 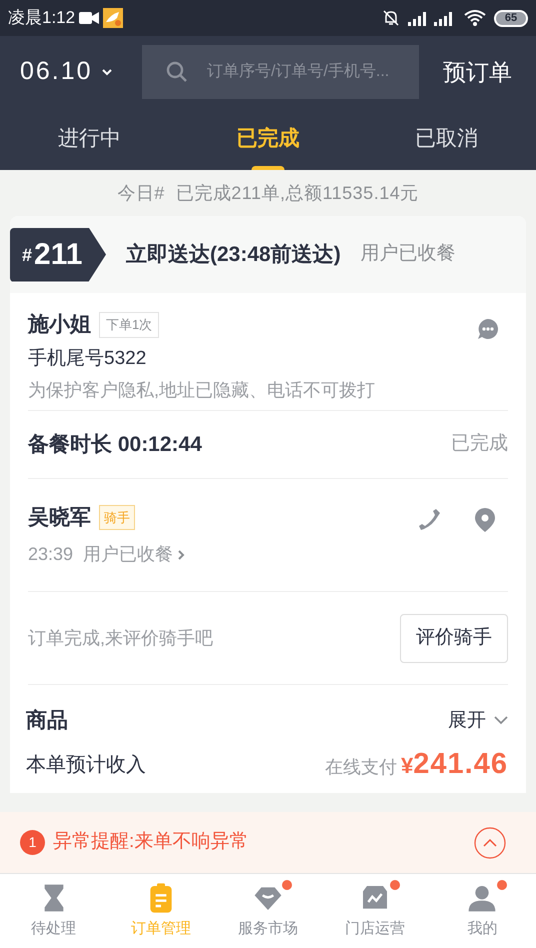 I want to click on daily-summary: 今日# 已完成211单,总额11535.14元, so click(x=268, y=193).